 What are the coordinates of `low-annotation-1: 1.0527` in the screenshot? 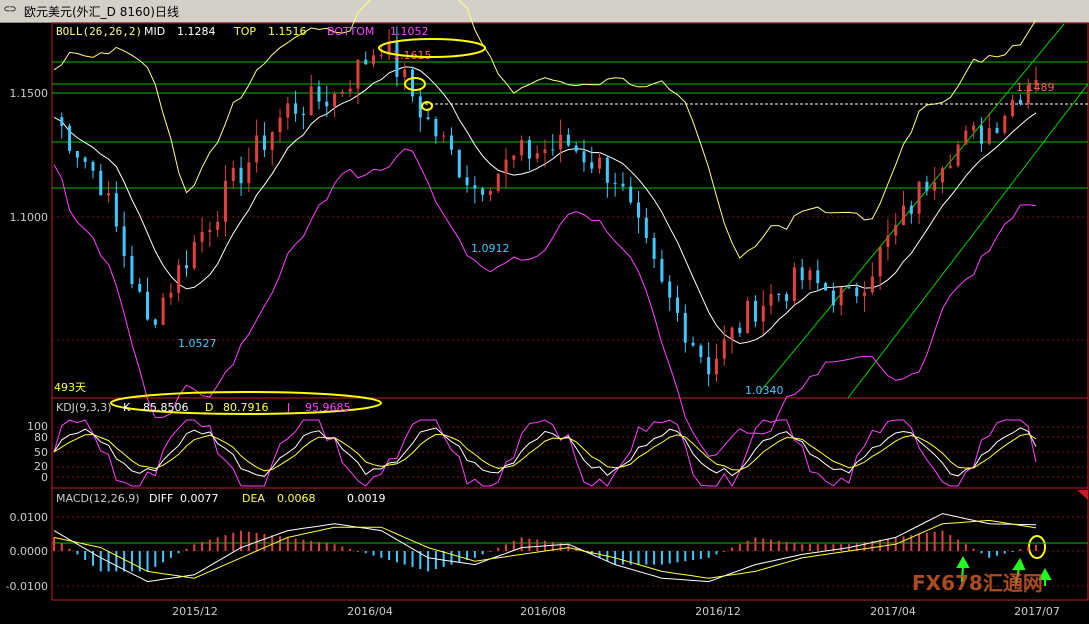 It's located at (197, 343).